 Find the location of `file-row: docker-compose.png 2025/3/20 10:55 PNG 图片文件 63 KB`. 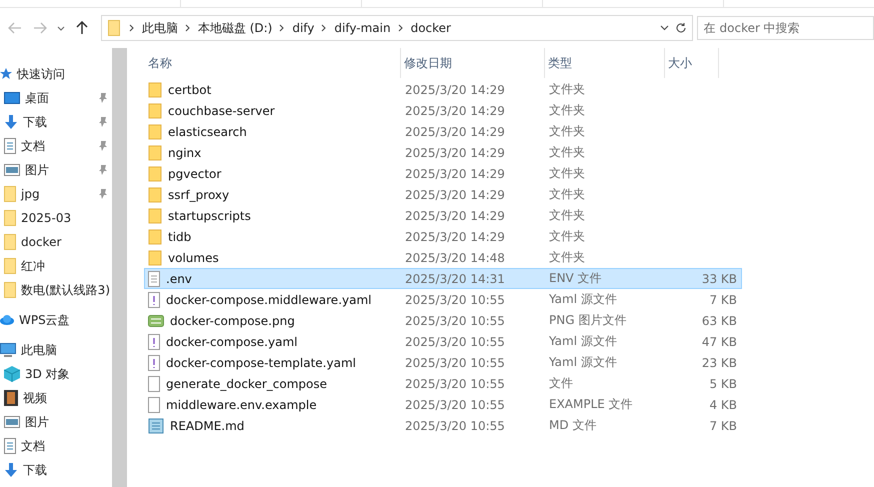

file-row: docker-compose.png 2025/3/20 10:55 PNG 图片文件 63 KB is located at coordinates (443, 320).